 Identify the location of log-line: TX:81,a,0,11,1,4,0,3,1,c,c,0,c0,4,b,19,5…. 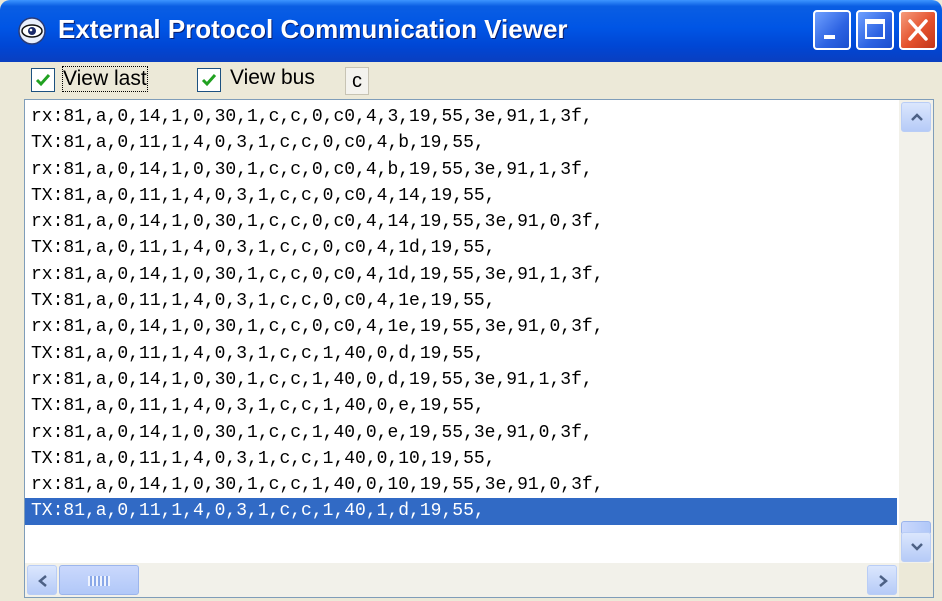
(461, 143).